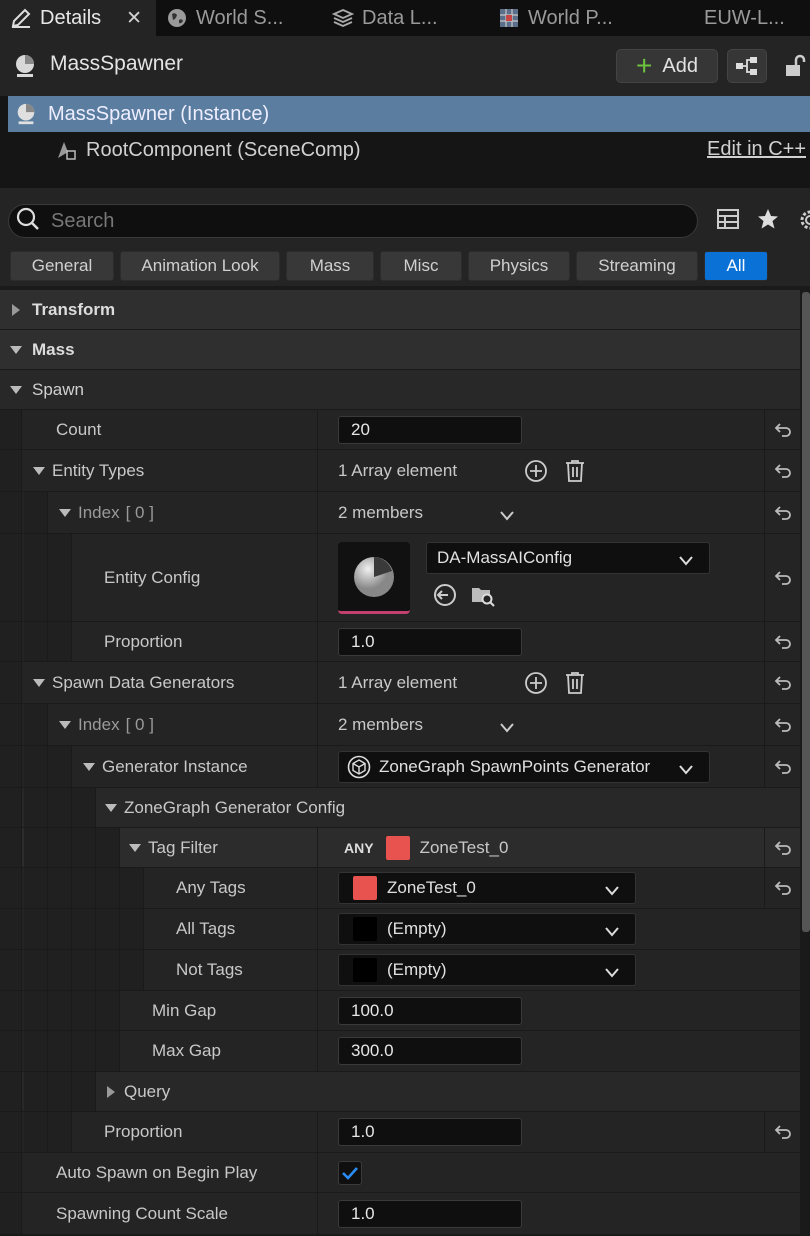 The image size is (810, 1236). What do you see at coordinates (430, 429) in the screenshot?
I see `count-input: 20` at bounding box center [430, 429].